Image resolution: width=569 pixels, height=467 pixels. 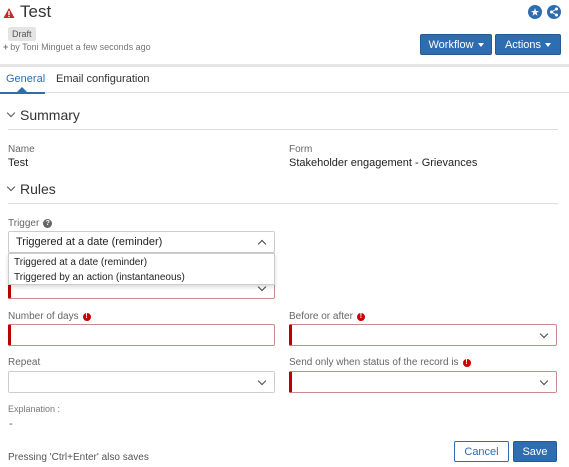 What do you see at coordinates (141, 382) in the screenshot?
I see `repeat-select` at bounding box center [141, 382].